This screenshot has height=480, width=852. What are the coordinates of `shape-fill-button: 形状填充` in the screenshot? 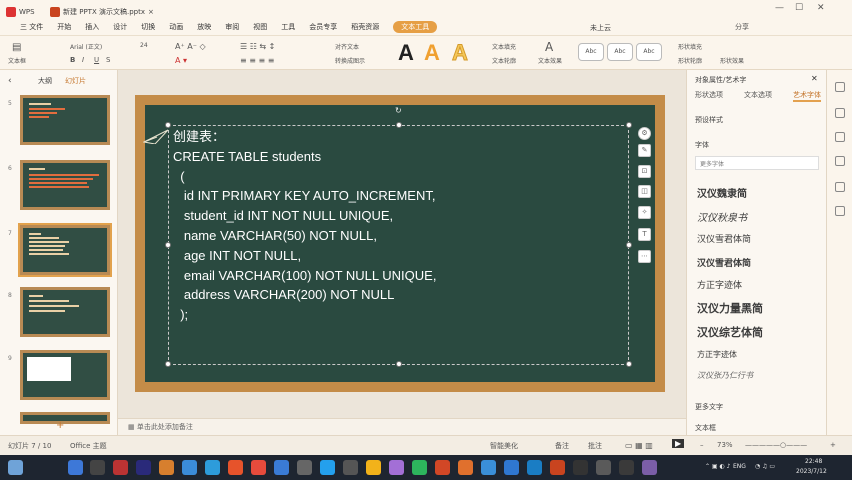 It's located at (690, 46).